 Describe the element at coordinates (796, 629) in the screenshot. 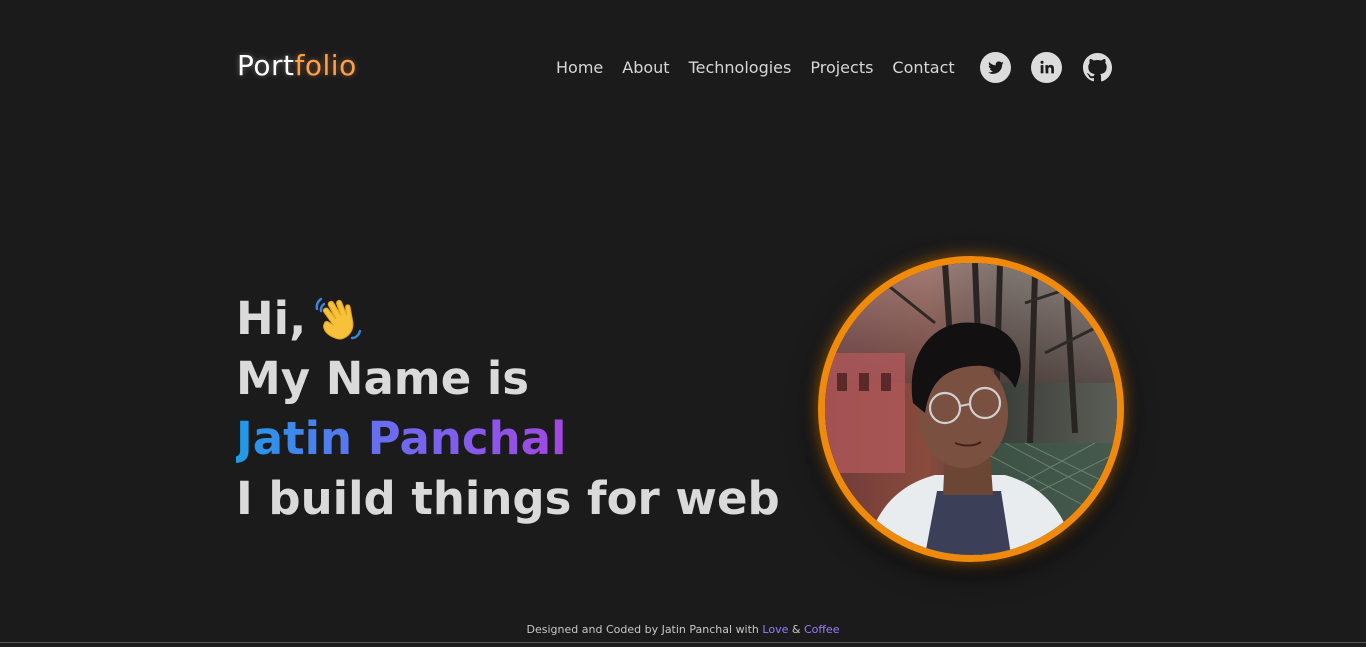

I see `footer-ampersand: &` at that location.